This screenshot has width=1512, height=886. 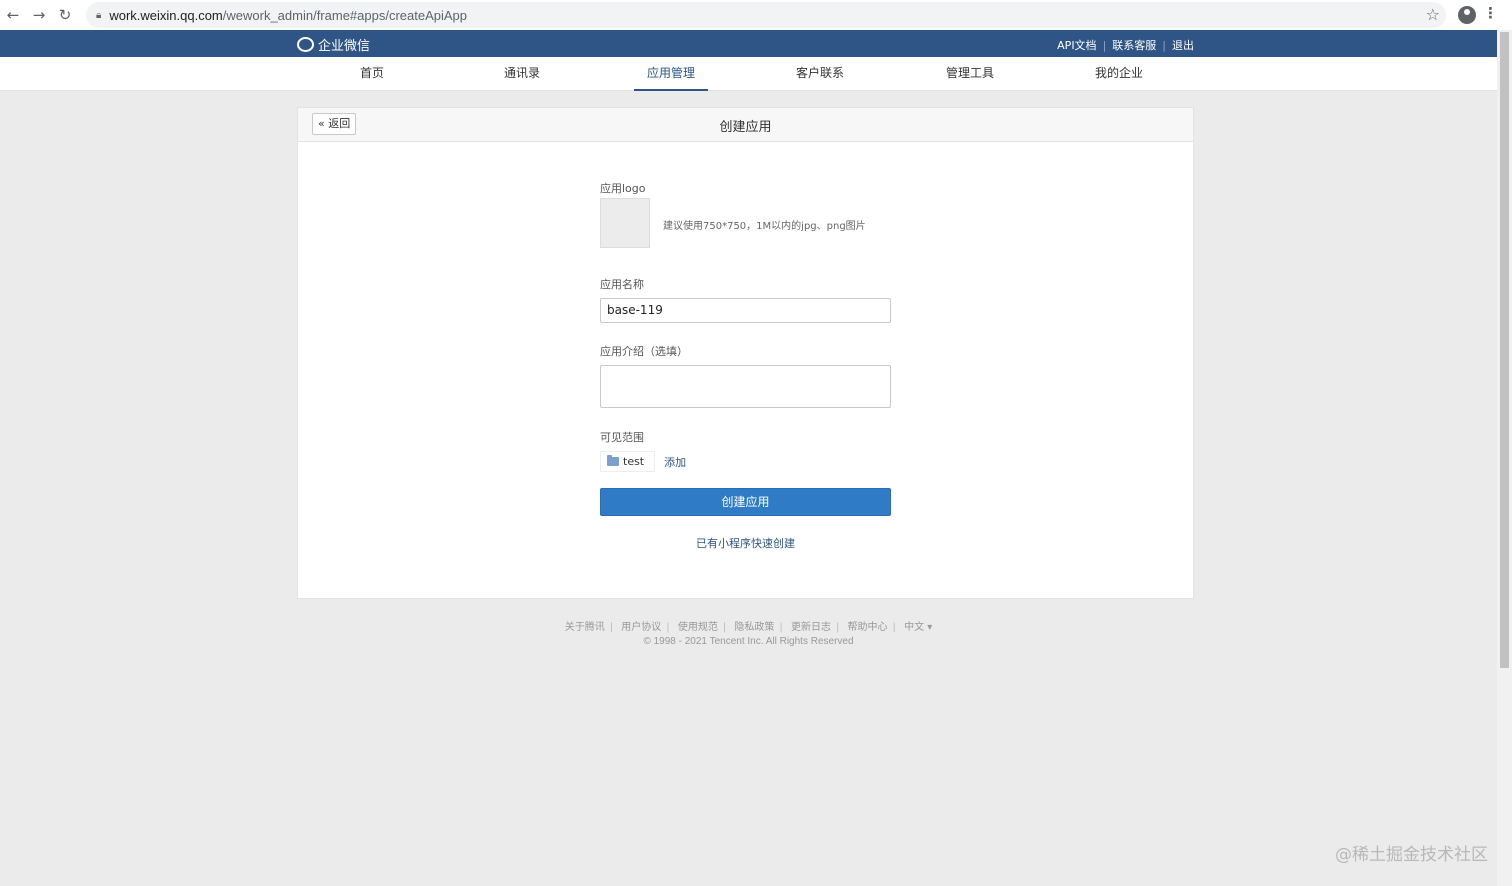 What do you see at coordinates (764, 226) in the screenshot?
I see `logo-hint: 建议使用750*750，1M以内的jpg、png图片` at bounding box center [764, 226].